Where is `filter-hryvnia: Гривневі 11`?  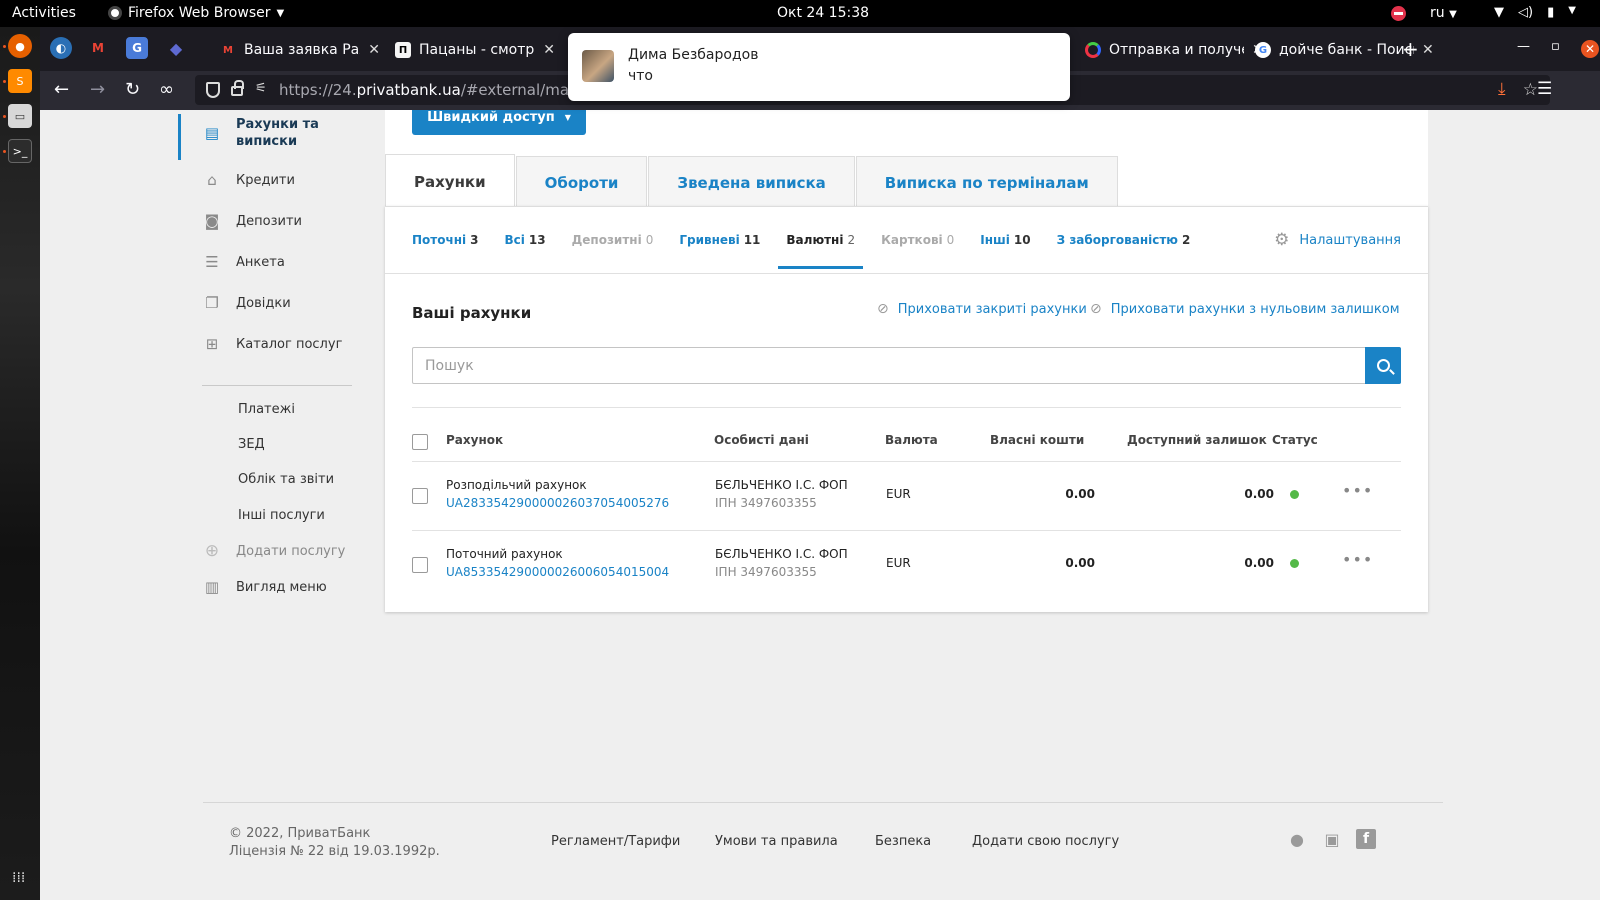
filter-hryvnia: Гривневі 11 is located at coordinates (719, 240).